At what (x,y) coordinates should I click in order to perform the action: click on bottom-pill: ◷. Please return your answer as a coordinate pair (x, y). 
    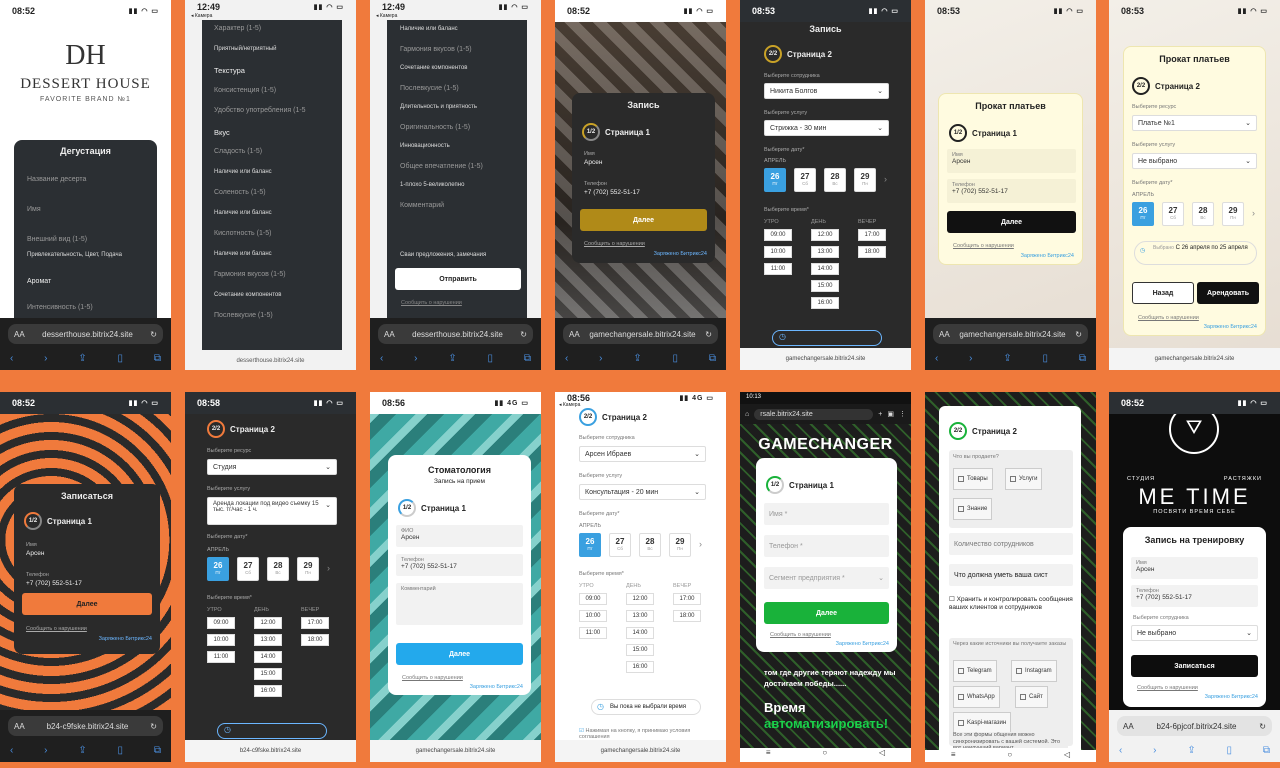
    Looking at the image, I should click on (272, 731).